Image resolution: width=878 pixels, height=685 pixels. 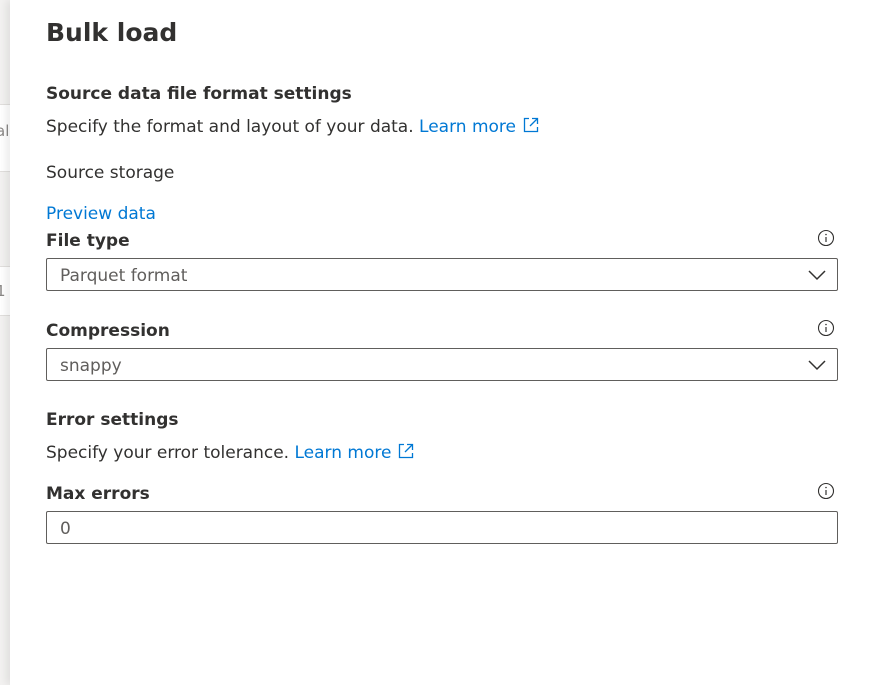 I want to click on error-settings-description-text: Specify your error tolerance., so click(x=168, y=453).